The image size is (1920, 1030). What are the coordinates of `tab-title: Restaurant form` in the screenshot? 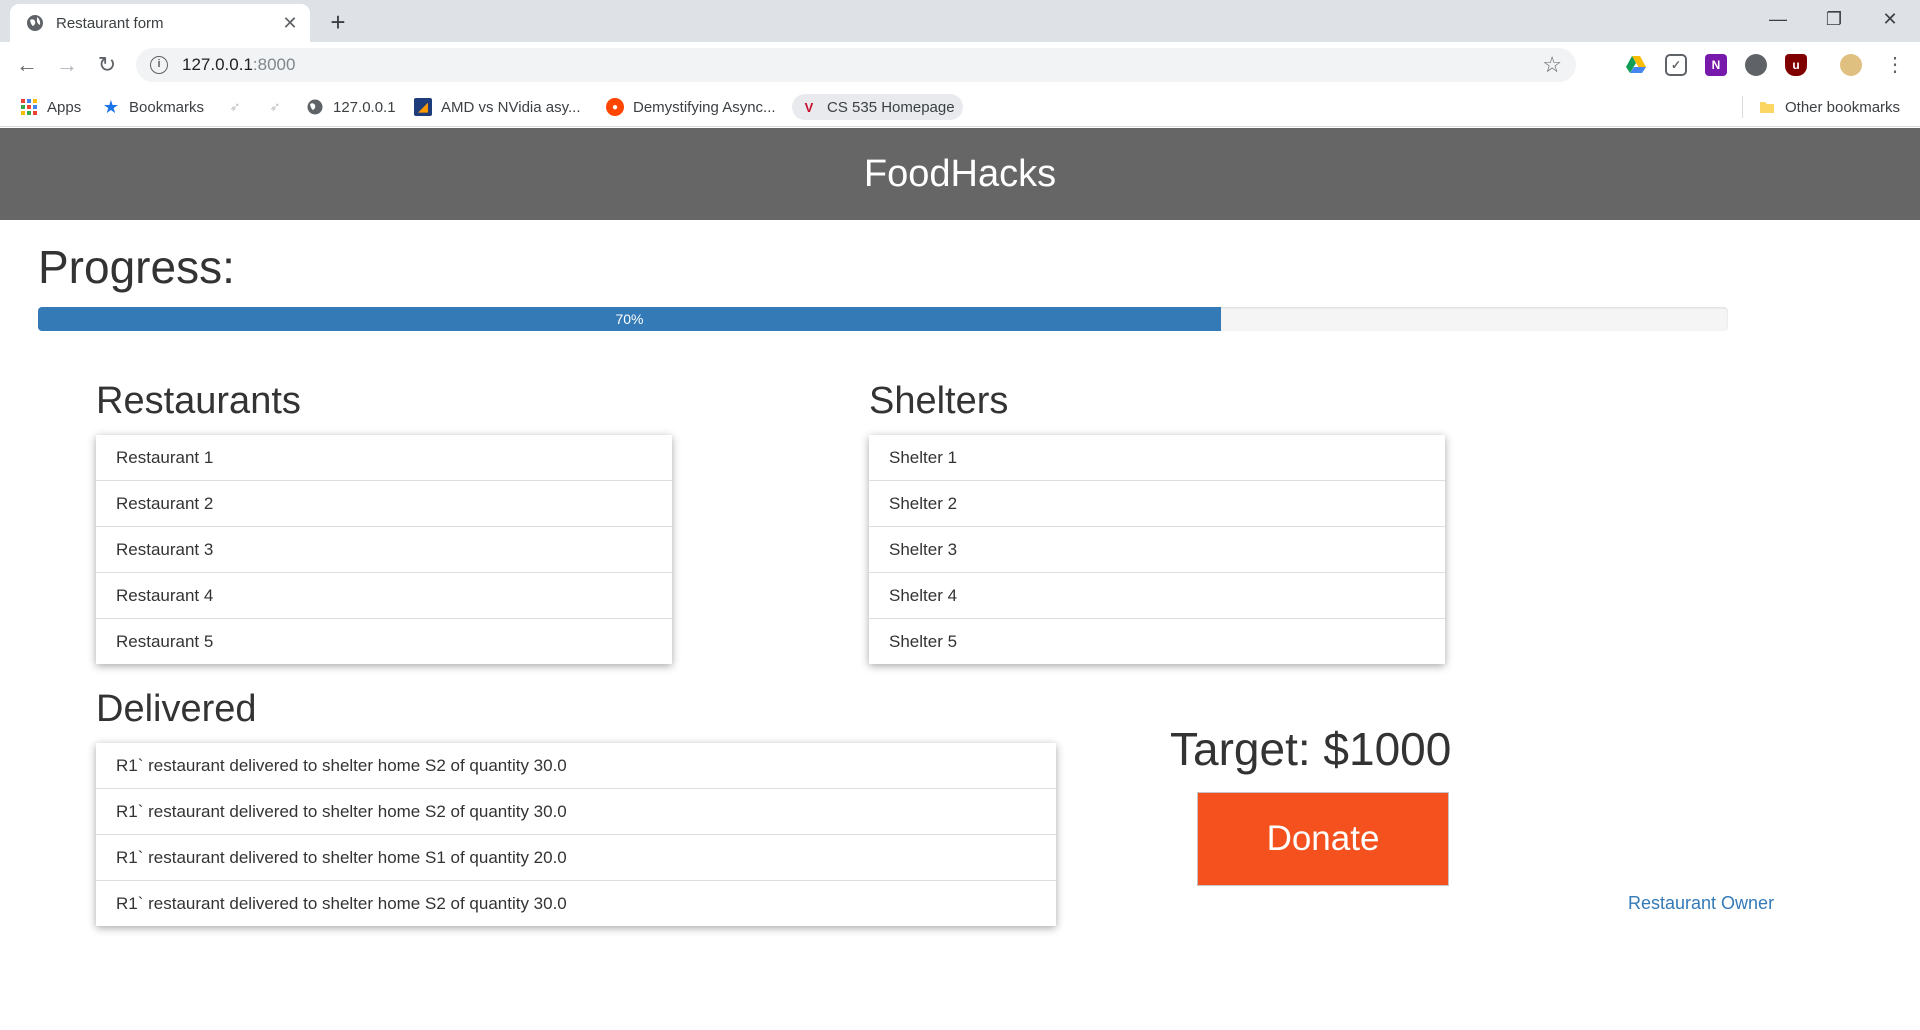 It's located at (110, 23).